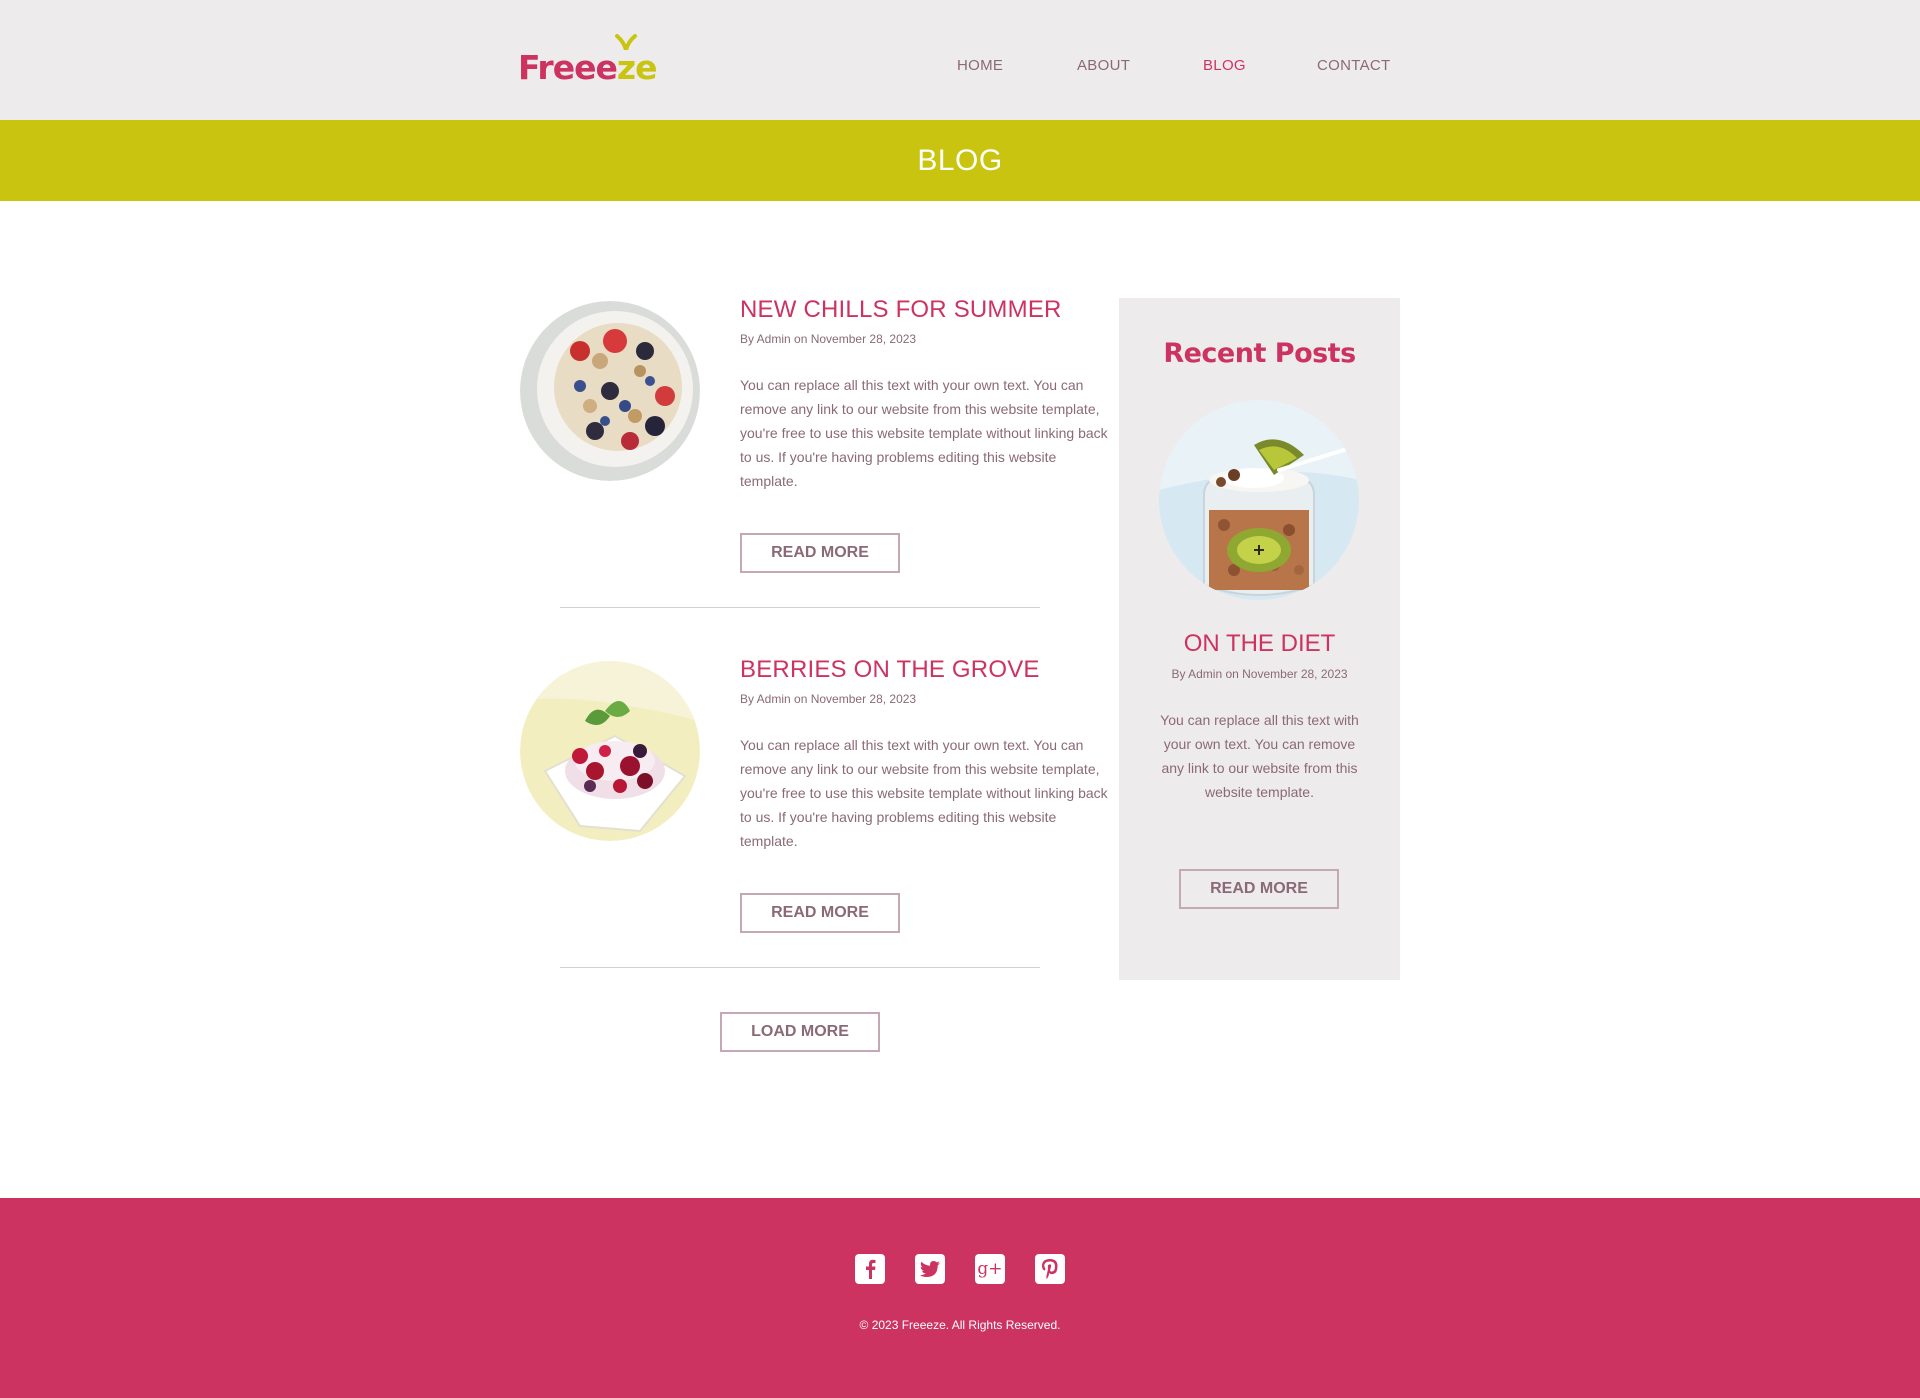 This screenshot has width=1920, height=1398. Describe the element at coordinates (626, 42) in the screenshot. I see `sprout-icon` at that location.